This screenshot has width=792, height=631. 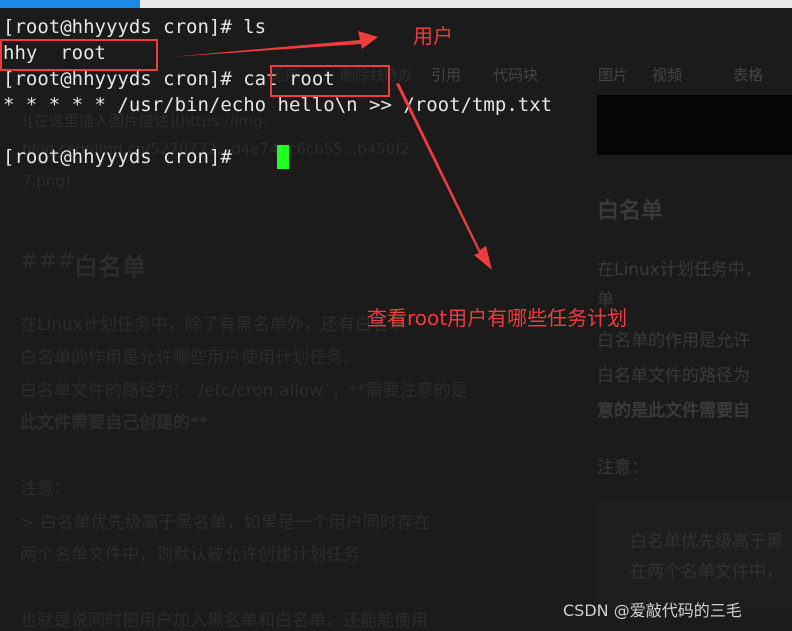 What do you see at coordinates (497, 318) in the screenshot?
I see `cat-label: 查看root用户有哪些任务计划` at bounding box center [497, 318].